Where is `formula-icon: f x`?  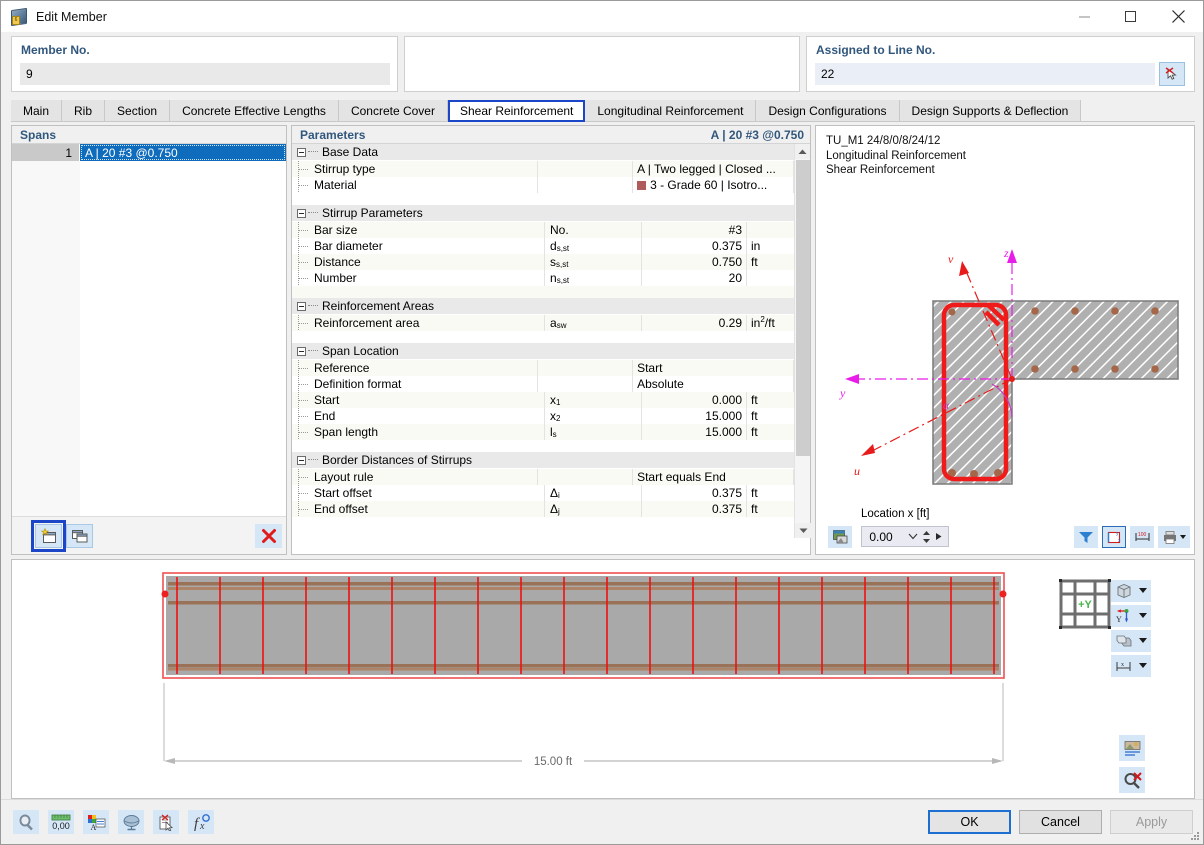
formula-icon: f x is located at coordinates (201, 822).